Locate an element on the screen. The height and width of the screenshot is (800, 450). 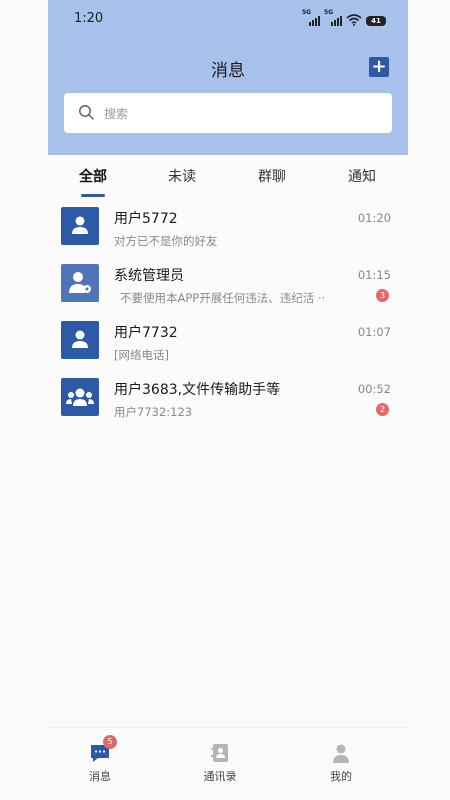
conversation-time: 01:07 is located at coordinates (374, 332).